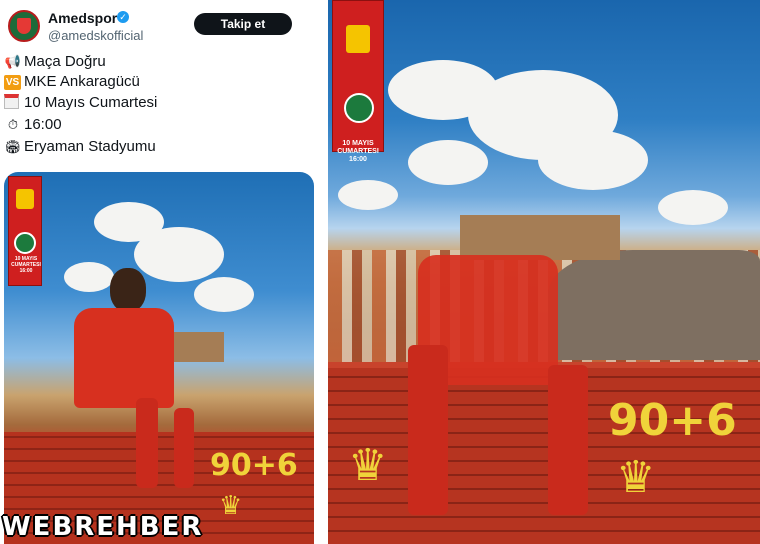  I want to click on verified-badge-icon: ✓, so click(123, 17).